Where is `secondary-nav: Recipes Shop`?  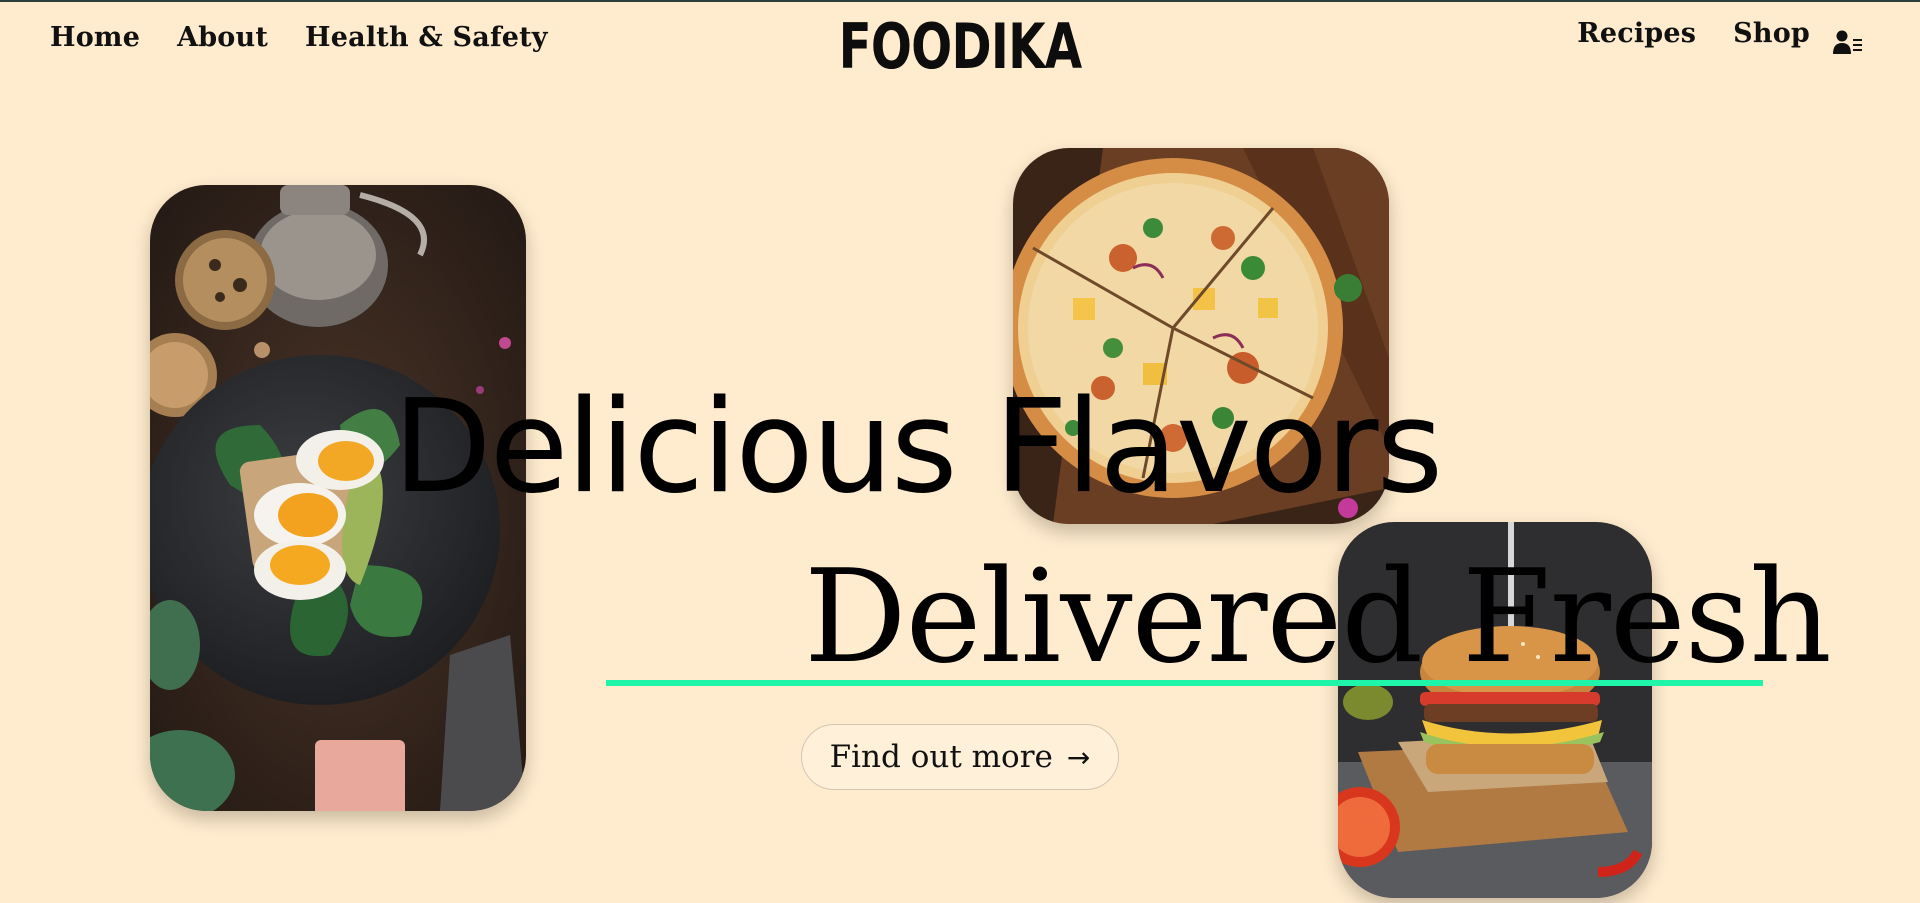
secondary-nav: Recipes Shop is located at coordinates (1693, 33).